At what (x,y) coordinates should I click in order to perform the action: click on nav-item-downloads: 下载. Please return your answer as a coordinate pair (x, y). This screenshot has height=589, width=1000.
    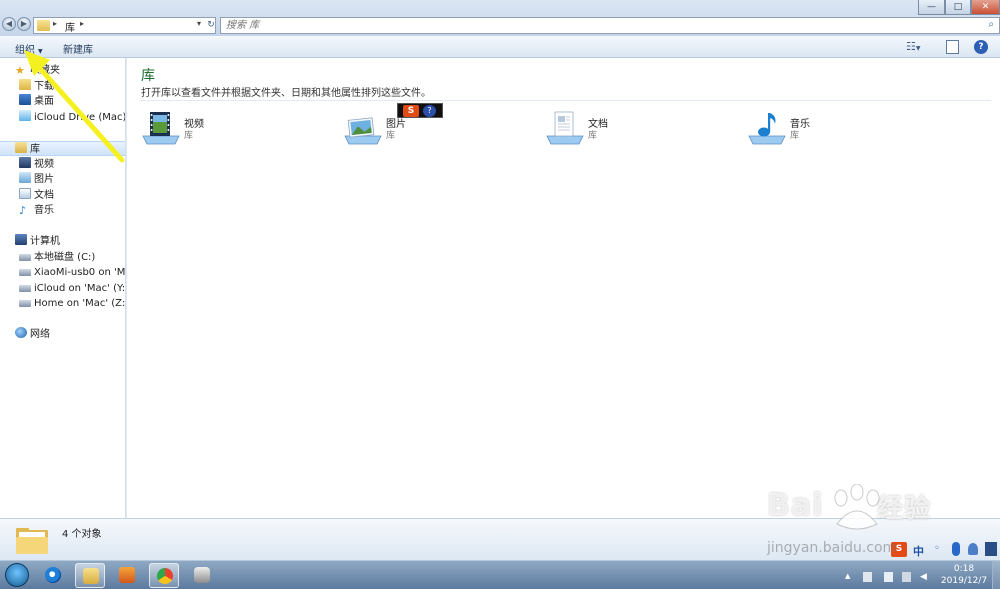
    Looking at the image, I should click on (36, 86).